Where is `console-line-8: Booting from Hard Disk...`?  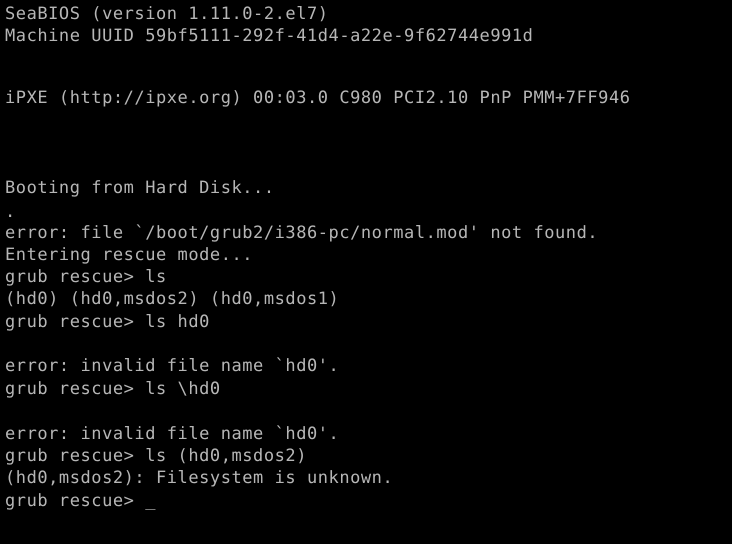
console-line-8: Booting from Hard Disk... is located at coordinates (140, 188).